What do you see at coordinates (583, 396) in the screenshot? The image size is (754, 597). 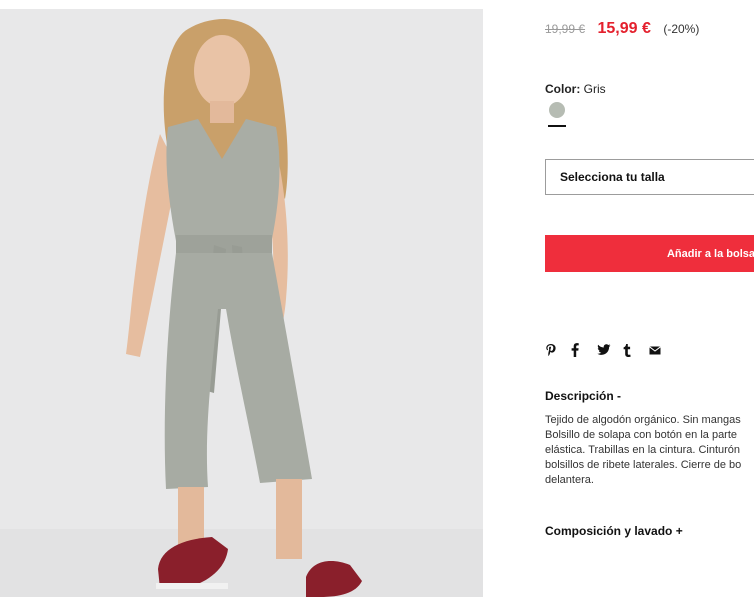 I see `description-toggle: Descripción -` at bounding box center [583, 396].